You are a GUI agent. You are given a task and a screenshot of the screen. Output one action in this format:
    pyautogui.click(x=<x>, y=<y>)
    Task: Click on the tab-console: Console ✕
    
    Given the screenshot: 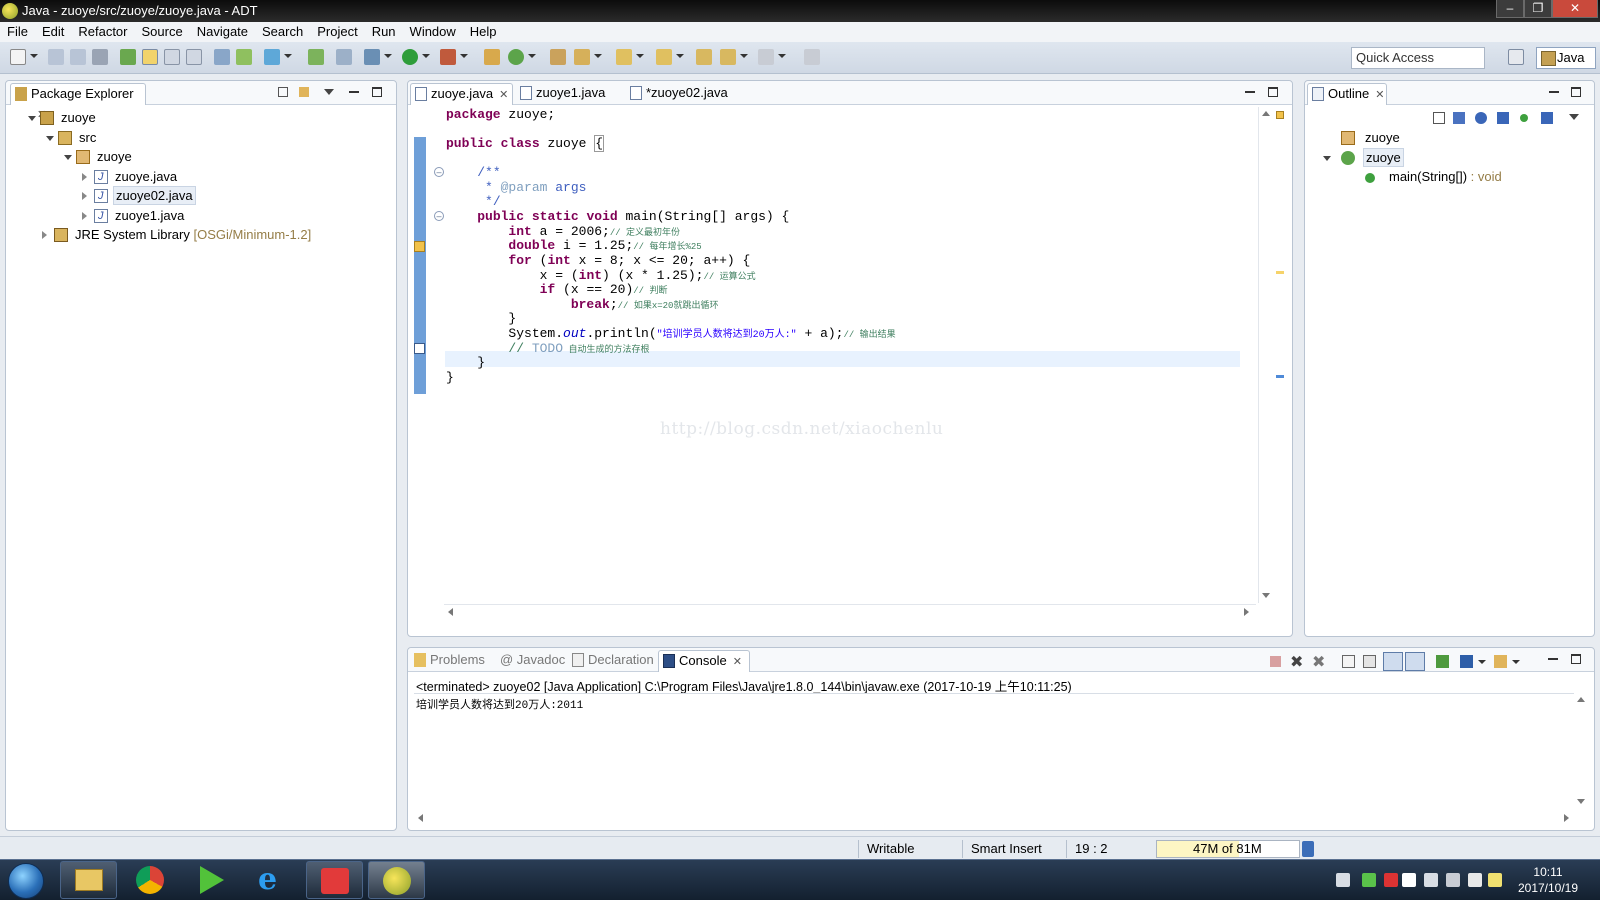 What is the action you would take?
    pyautogui.click(x=704, y=661)
    